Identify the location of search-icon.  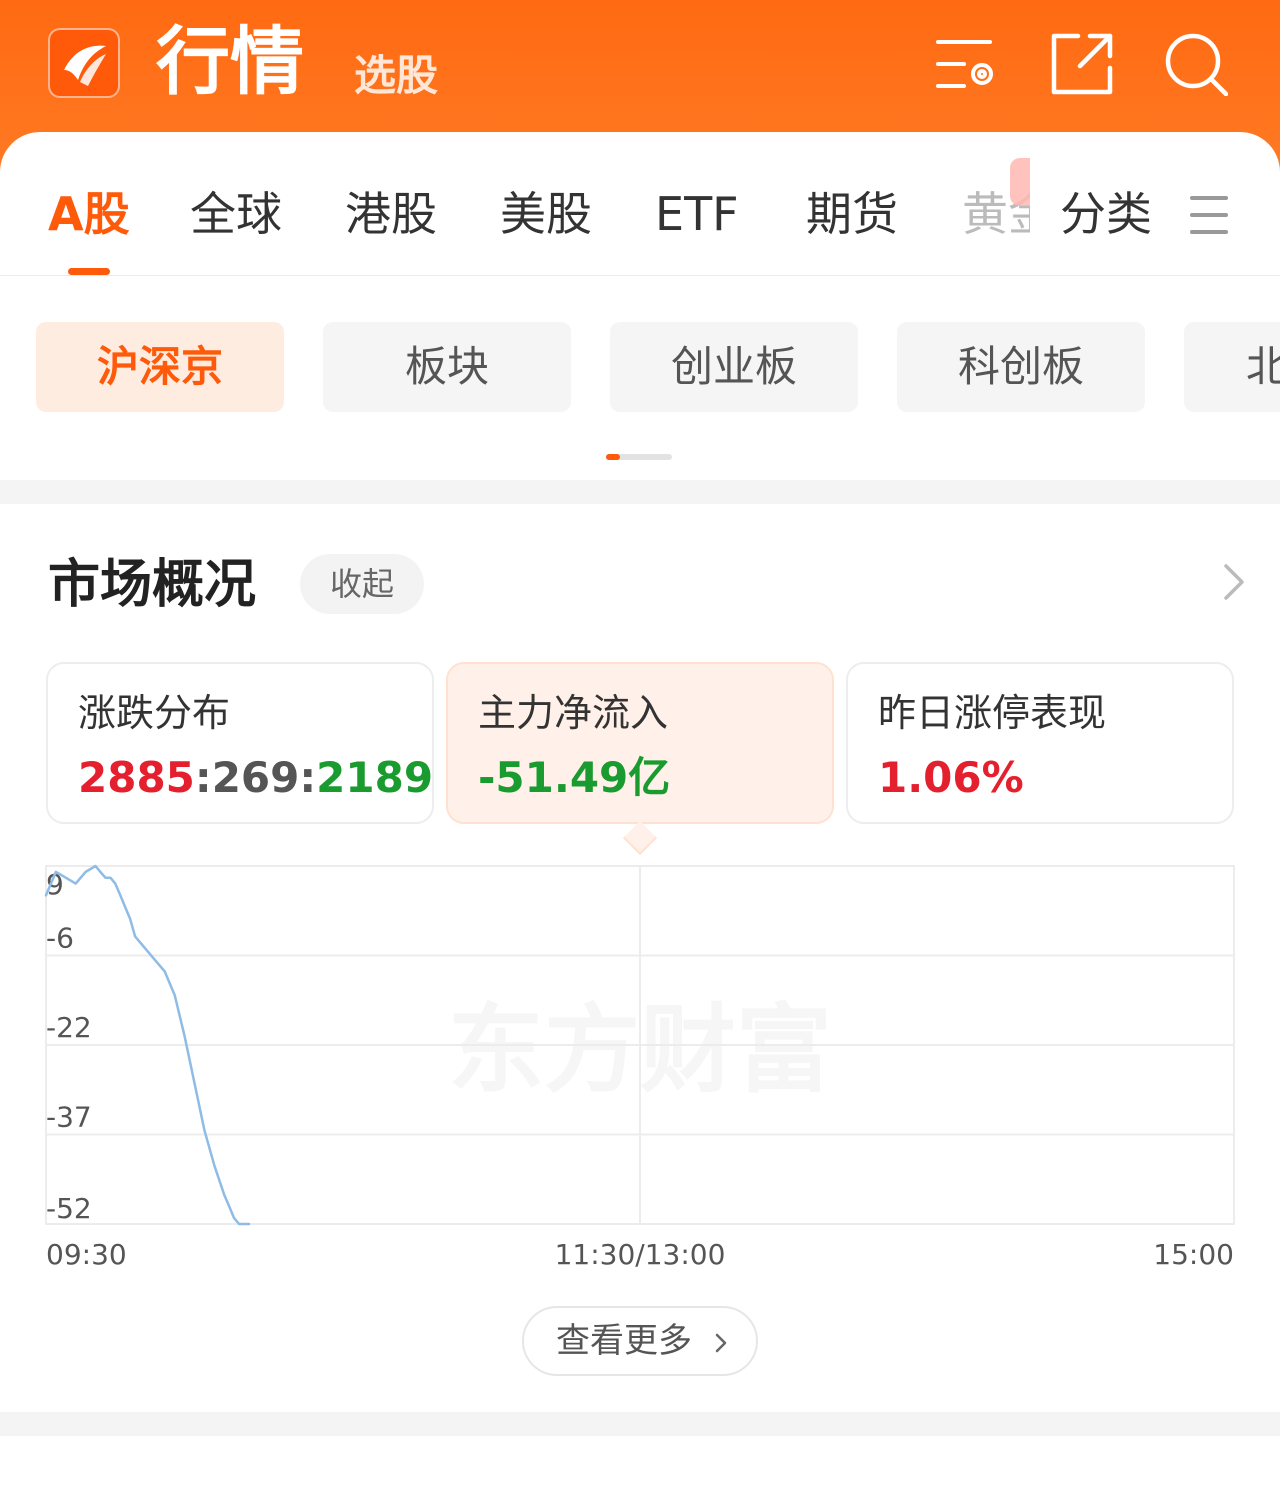
(1196, 64).